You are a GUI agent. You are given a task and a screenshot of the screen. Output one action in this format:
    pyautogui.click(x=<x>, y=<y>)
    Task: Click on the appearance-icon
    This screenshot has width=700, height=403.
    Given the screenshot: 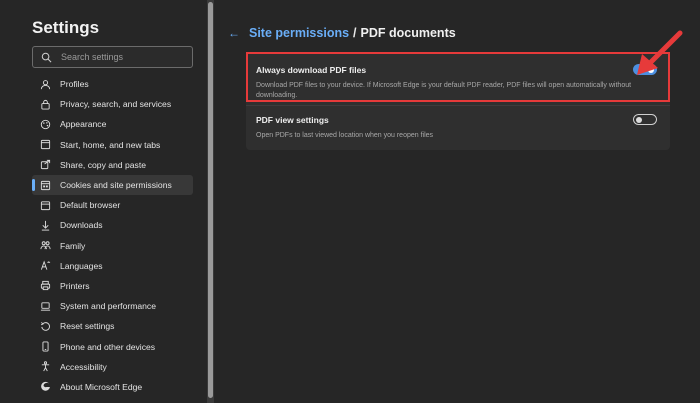 What is the action you would take?
    pyautogui.click(x=45, y=124)
    